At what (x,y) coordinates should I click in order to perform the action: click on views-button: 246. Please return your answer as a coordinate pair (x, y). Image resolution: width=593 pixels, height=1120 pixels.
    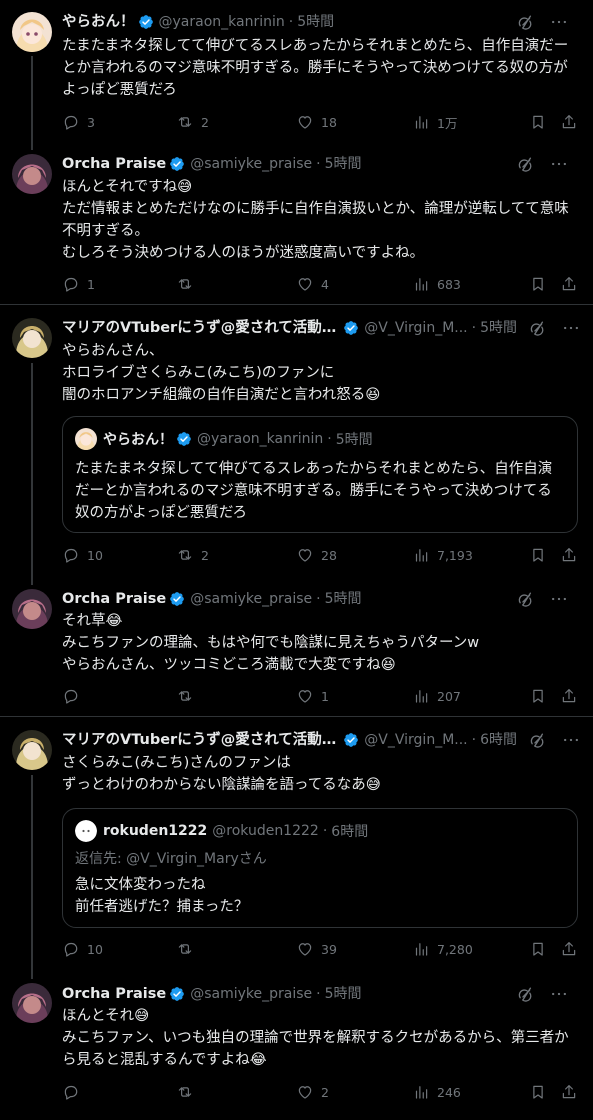
    Looking at the image, I should click on (436, 1092).